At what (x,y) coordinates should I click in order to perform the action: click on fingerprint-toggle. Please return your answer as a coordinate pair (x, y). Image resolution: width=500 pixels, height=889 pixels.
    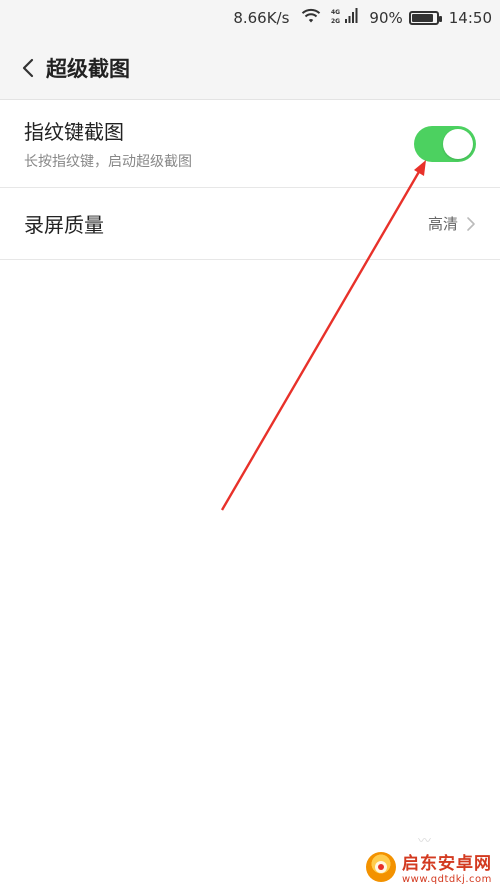
    Looking at the image, I should click on (445, 143).